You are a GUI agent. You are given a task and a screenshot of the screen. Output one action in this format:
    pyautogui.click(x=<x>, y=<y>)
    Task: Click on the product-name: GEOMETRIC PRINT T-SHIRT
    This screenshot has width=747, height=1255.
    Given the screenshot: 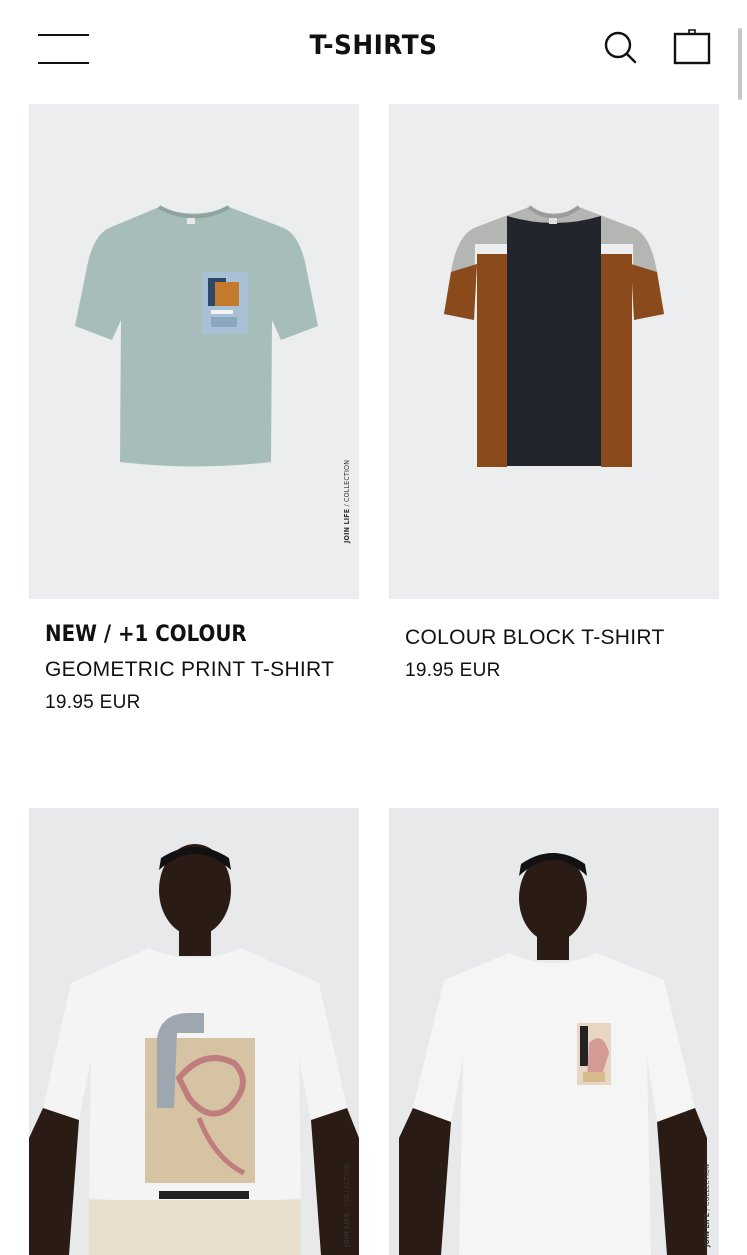 What is the action you would take?
    pyautogui.click(x=200, y=670)
    